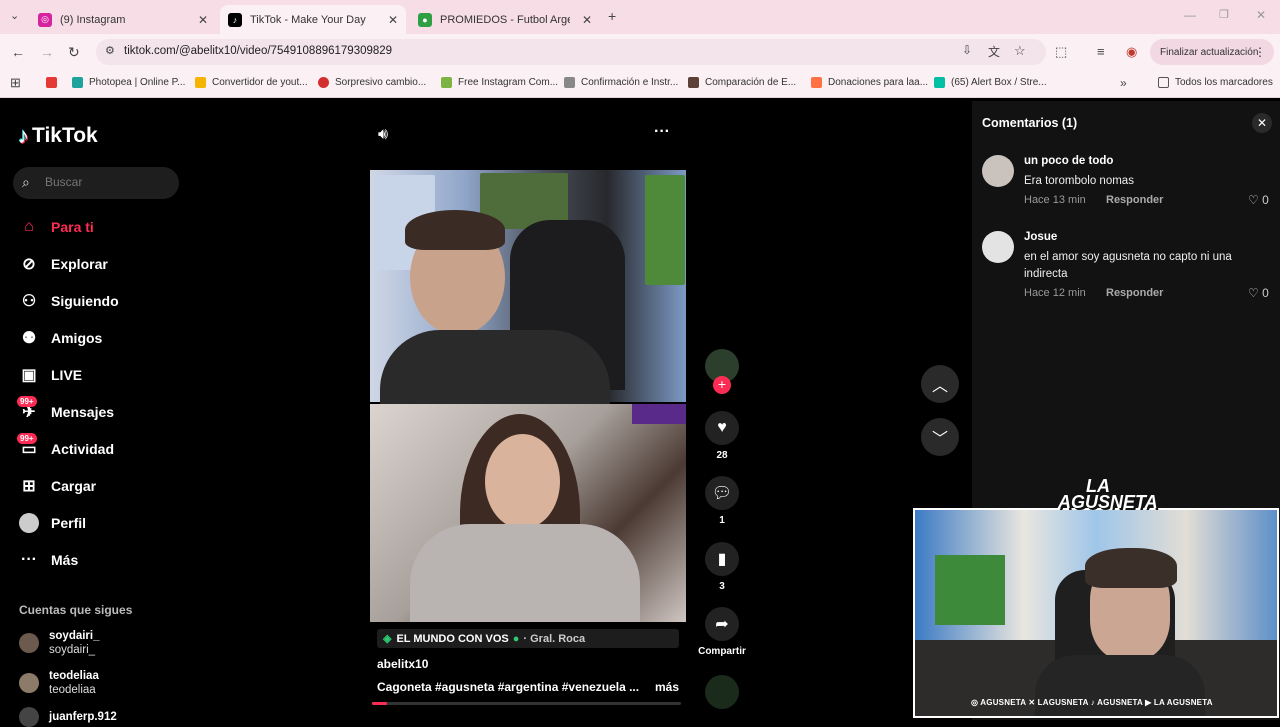 This screenshot has width=1280, height=727. What do you see at coordinates (495, 367) in the screenshot?
I see `person-shirt` at bounding box center [495, 367].